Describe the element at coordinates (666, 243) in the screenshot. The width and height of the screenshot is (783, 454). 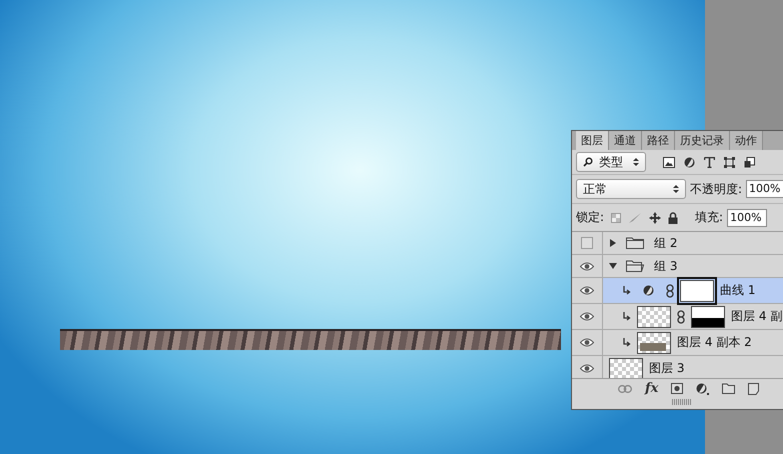
I see `layer-name: 组 2` at that location.